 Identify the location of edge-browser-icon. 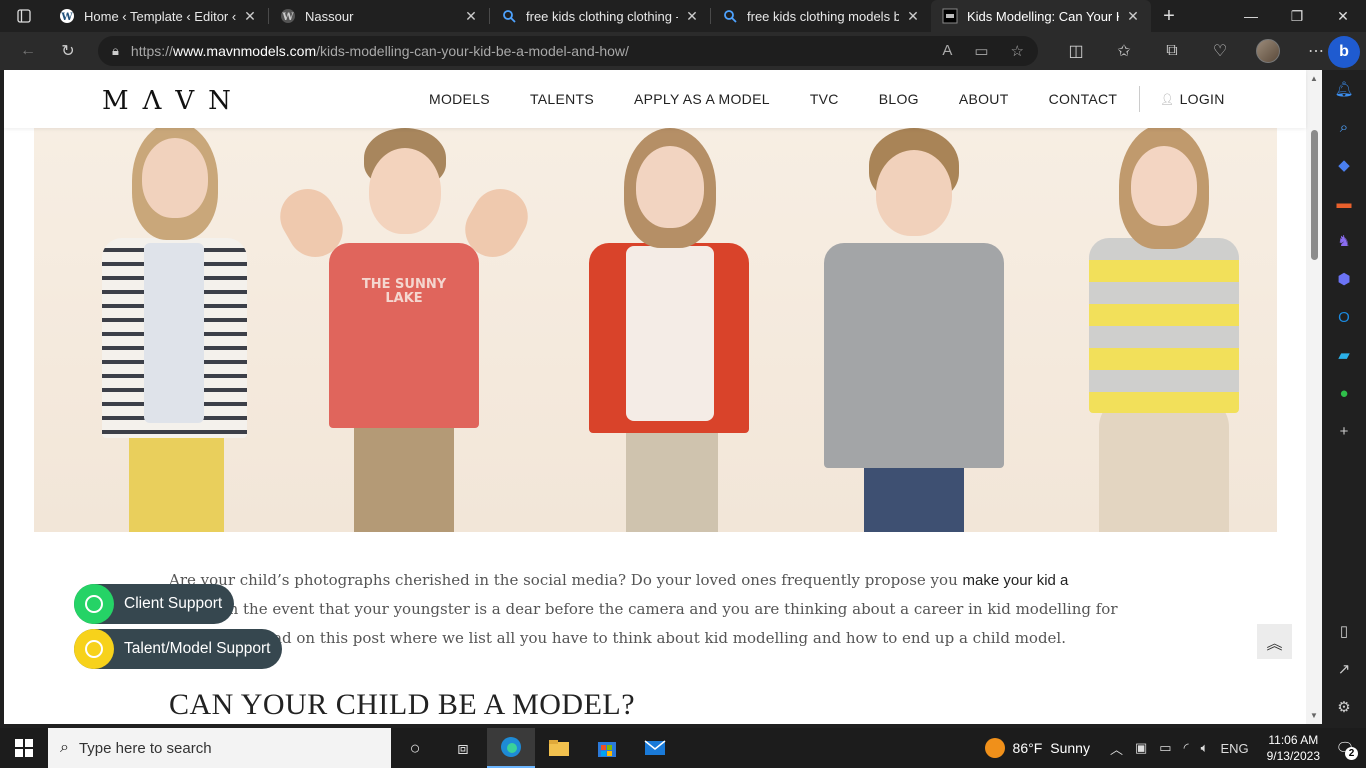
(511, 748).